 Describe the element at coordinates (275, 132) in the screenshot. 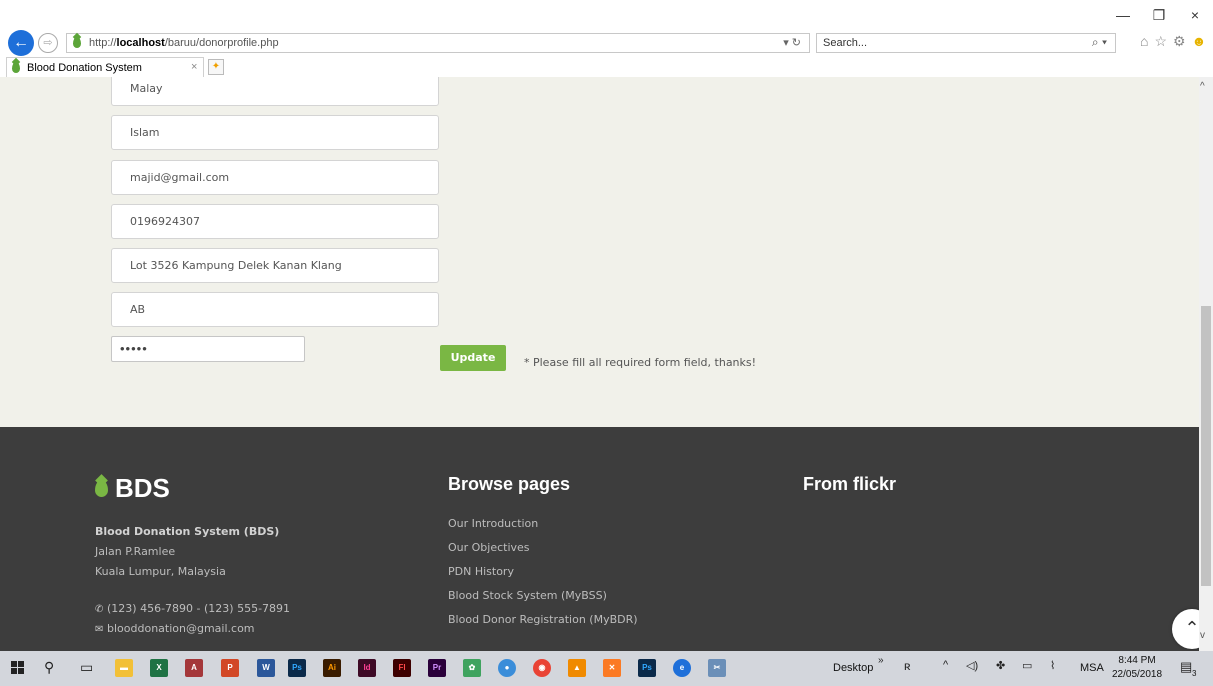

I see `religion-field: Islam` at that location.